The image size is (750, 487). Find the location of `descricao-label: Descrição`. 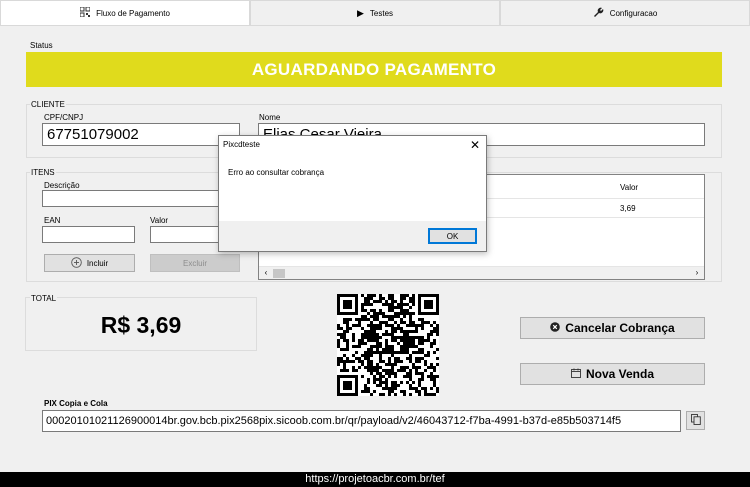

descricao-label: Descrição is located at coordinates (62, 185).